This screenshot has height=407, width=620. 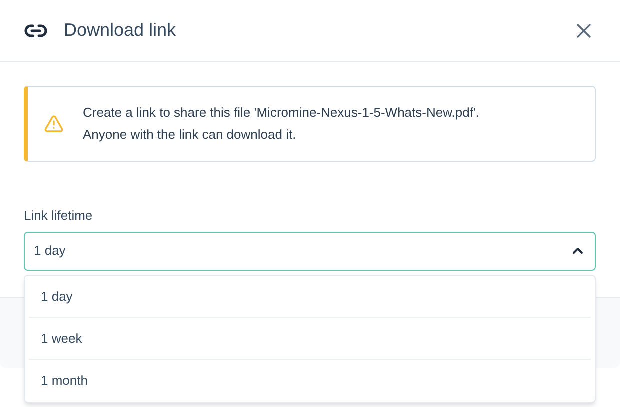 What do you see at coordinates (310, 251) in the screenshot?
I see `lifetime-select: 1 day` at bounding box center [310, 251].